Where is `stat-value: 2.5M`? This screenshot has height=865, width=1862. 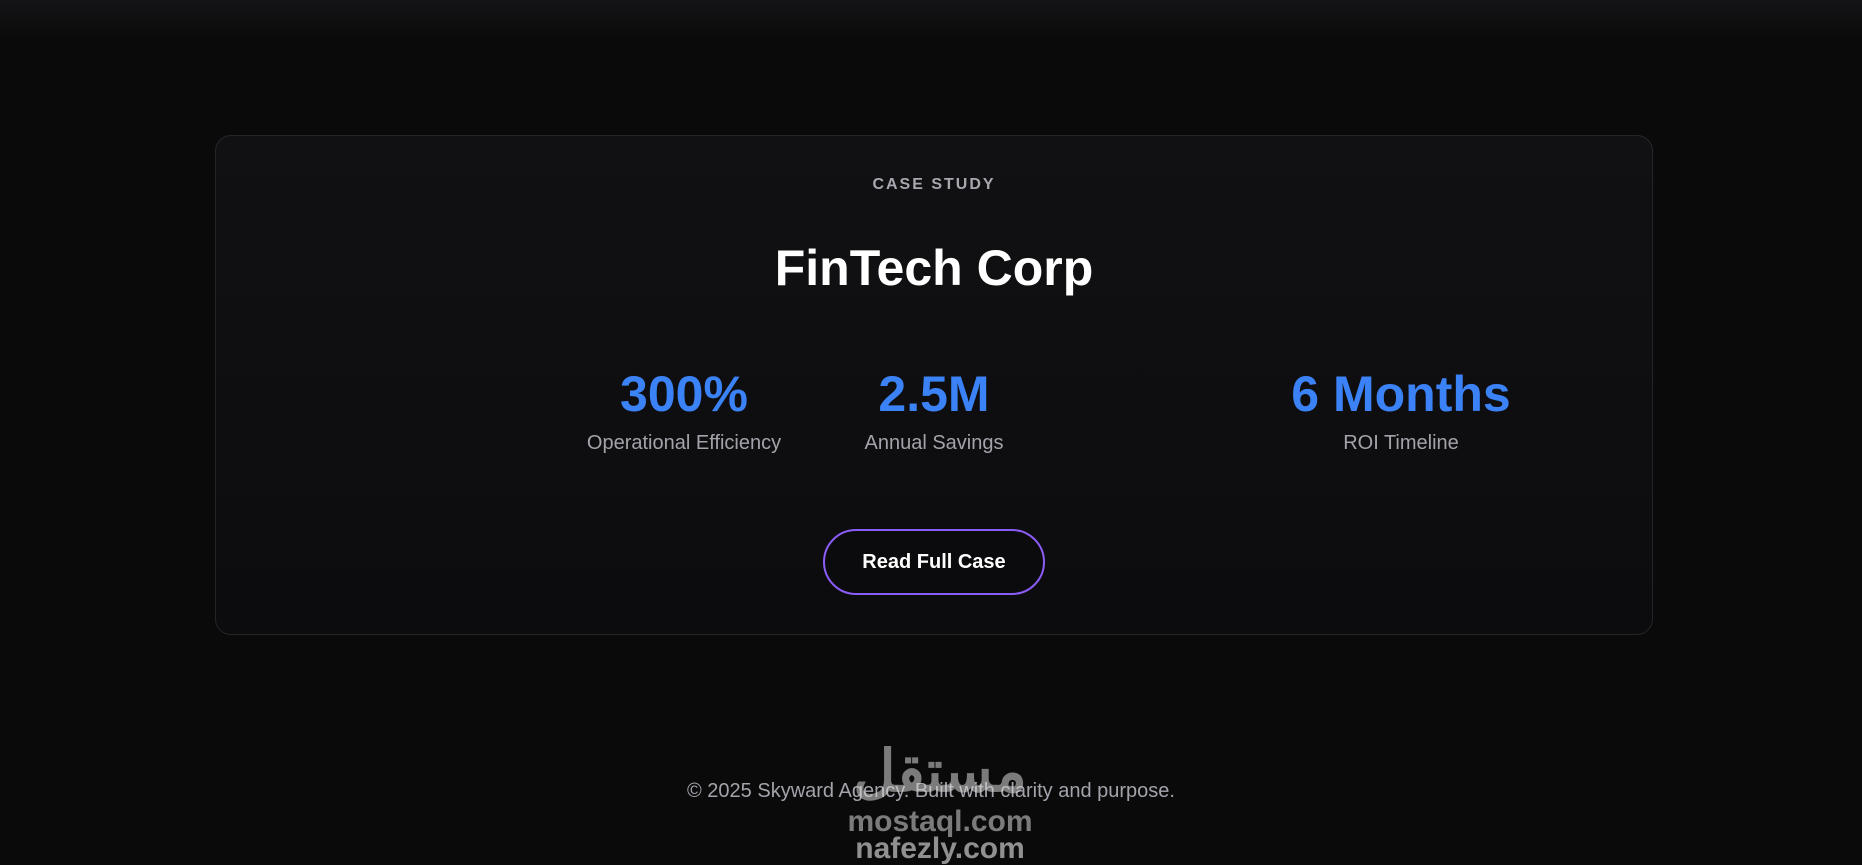 stat-value: 2.5M is located at coordinates (934, 394).